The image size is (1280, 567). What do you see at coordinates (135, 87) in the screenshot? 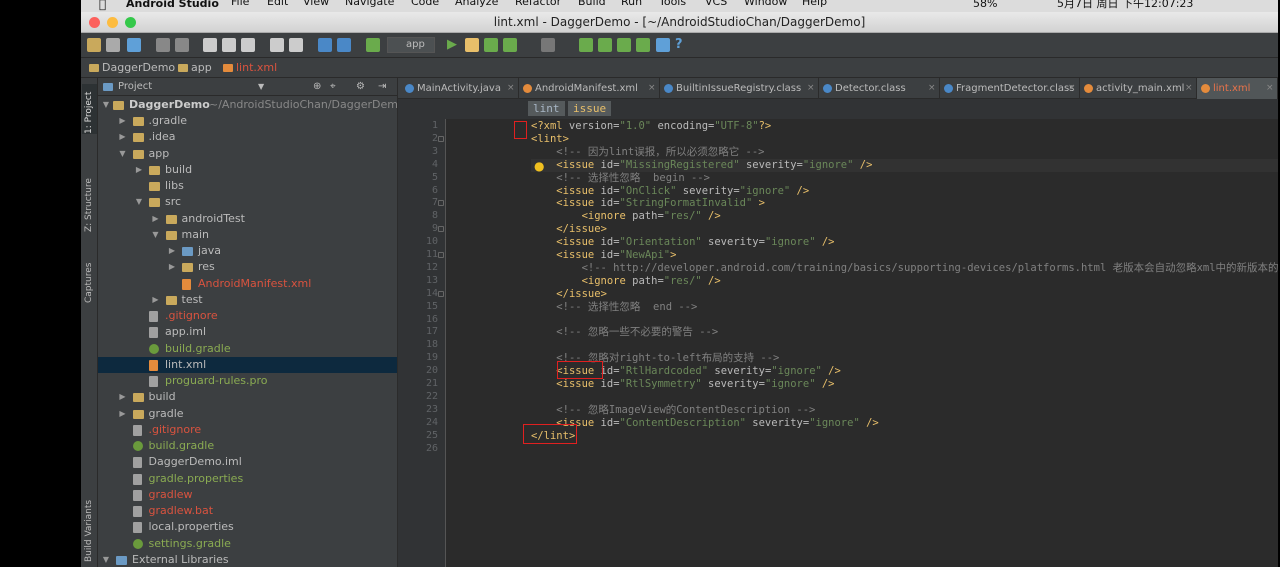
I see `project-view-select: Project` at bounding box center [135, 87].